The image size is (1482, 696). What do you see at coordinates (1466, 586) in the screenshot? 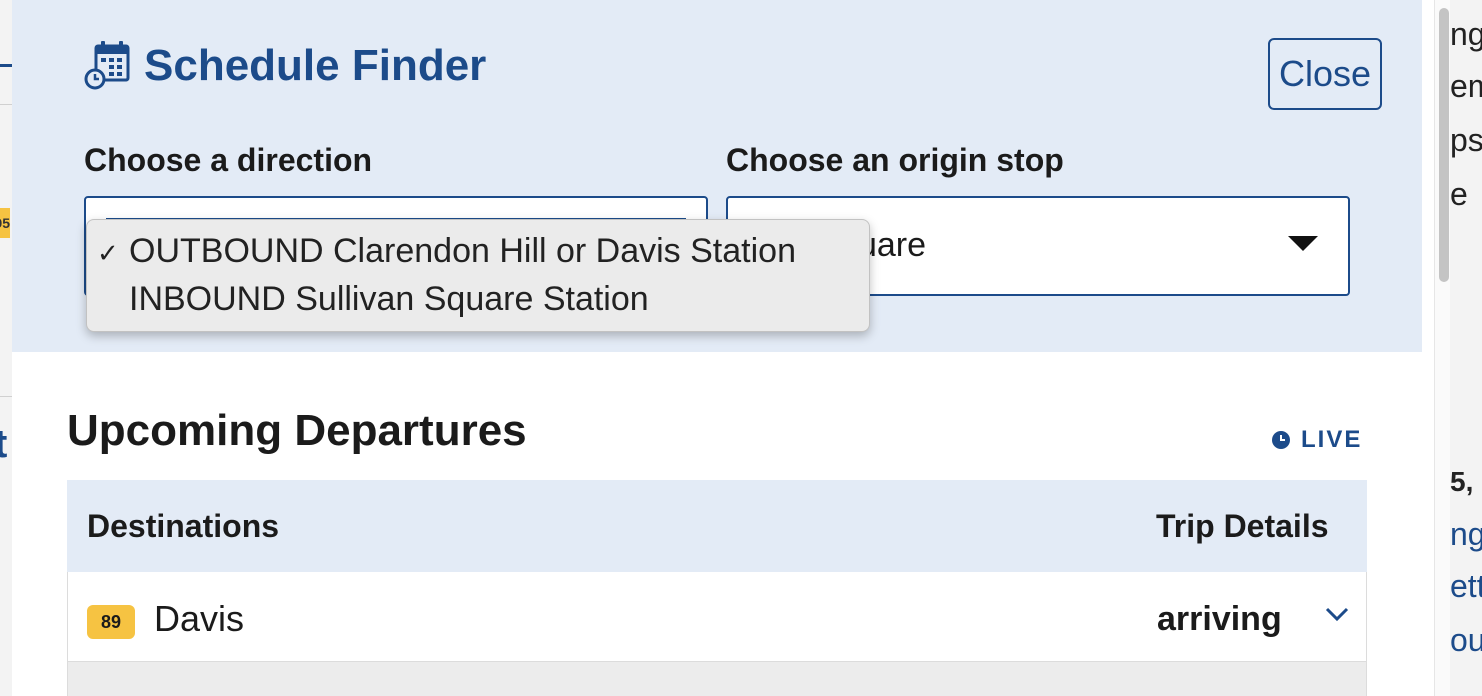
I see `background-link-fragment: ett` at bounding box center [1466, 586].